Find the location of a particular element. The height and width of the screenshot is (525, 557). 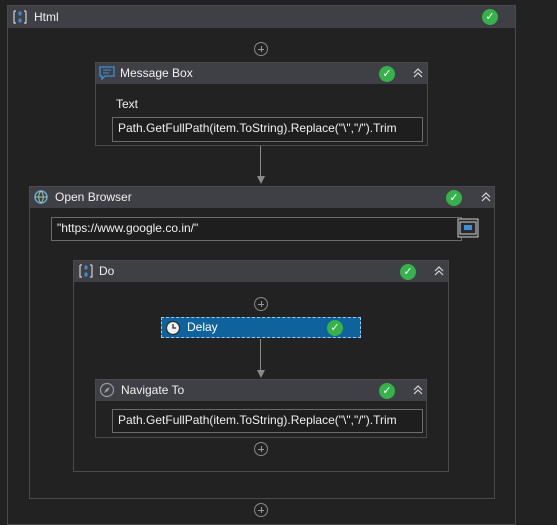

navigate-to-title: Navigate To is located at coordinates (153, 390).